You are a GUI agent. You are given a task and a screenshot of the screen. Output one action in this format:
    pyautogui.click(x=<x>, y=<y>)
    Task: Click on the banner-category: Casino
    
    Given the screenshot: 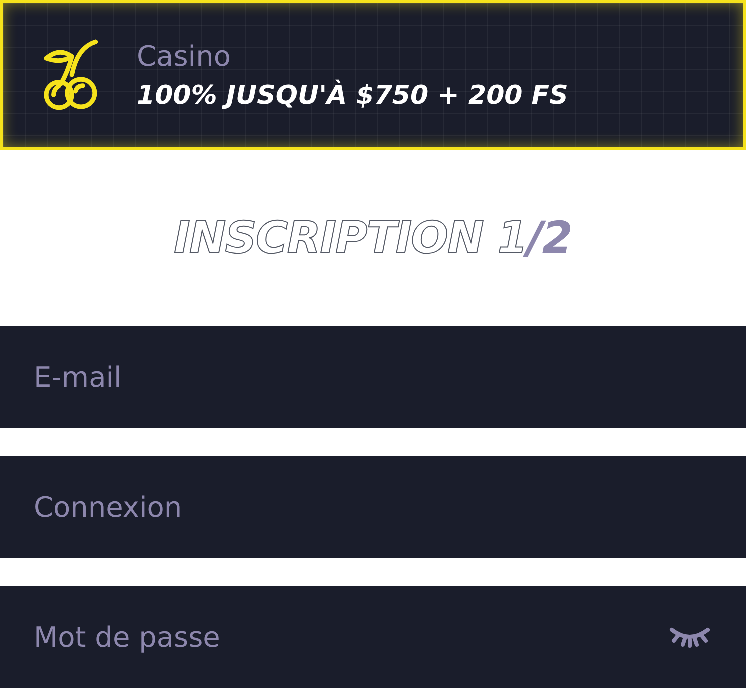 What is the action you would take?
    pyautogui.click(x=184, y=56)
    